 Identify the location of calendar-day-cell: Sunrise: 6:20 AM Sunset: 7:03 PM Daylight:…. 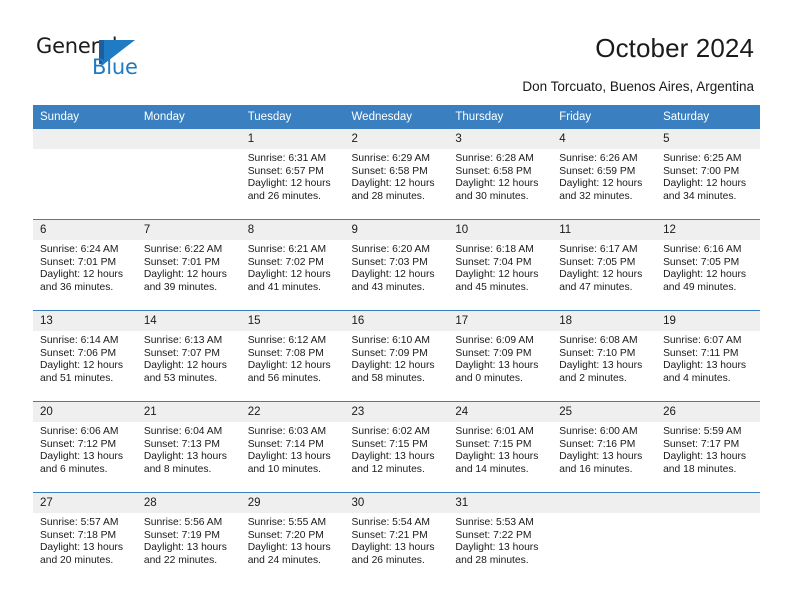
(397, 275).